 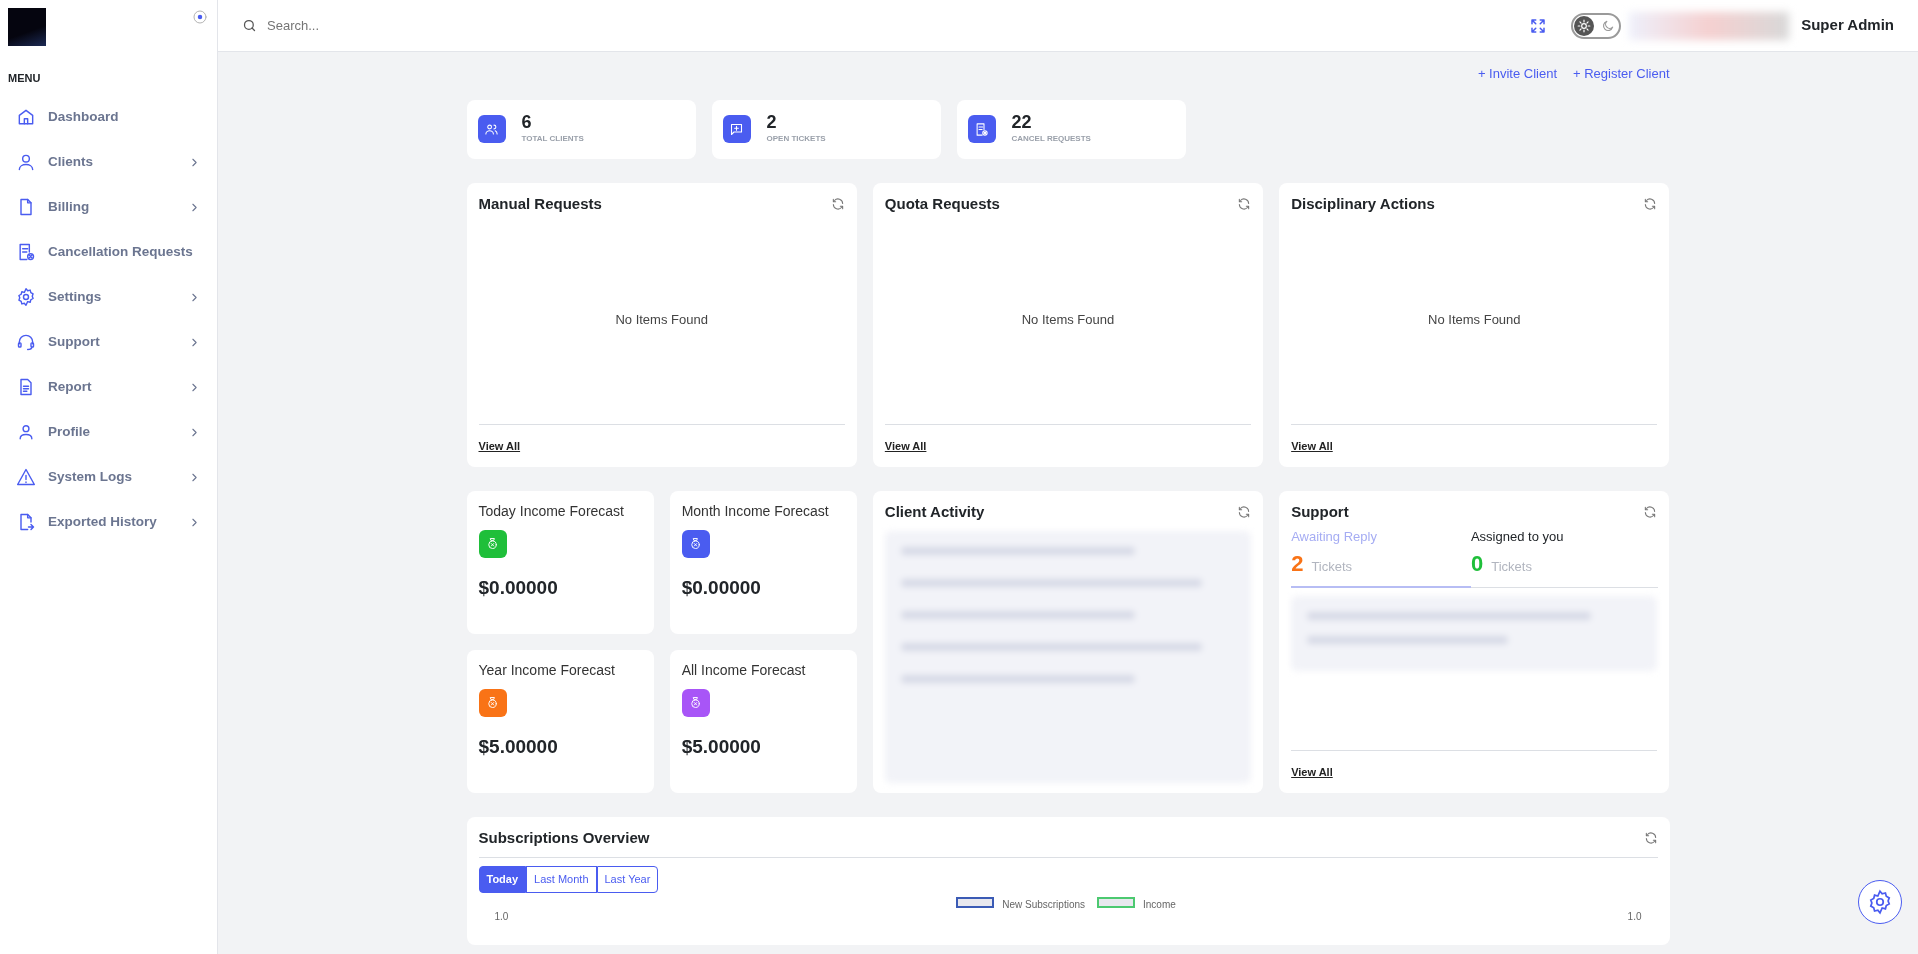 I want to click on support-tab: Awaiting Reply 2 Tickets, so click(x=1381, y=557).